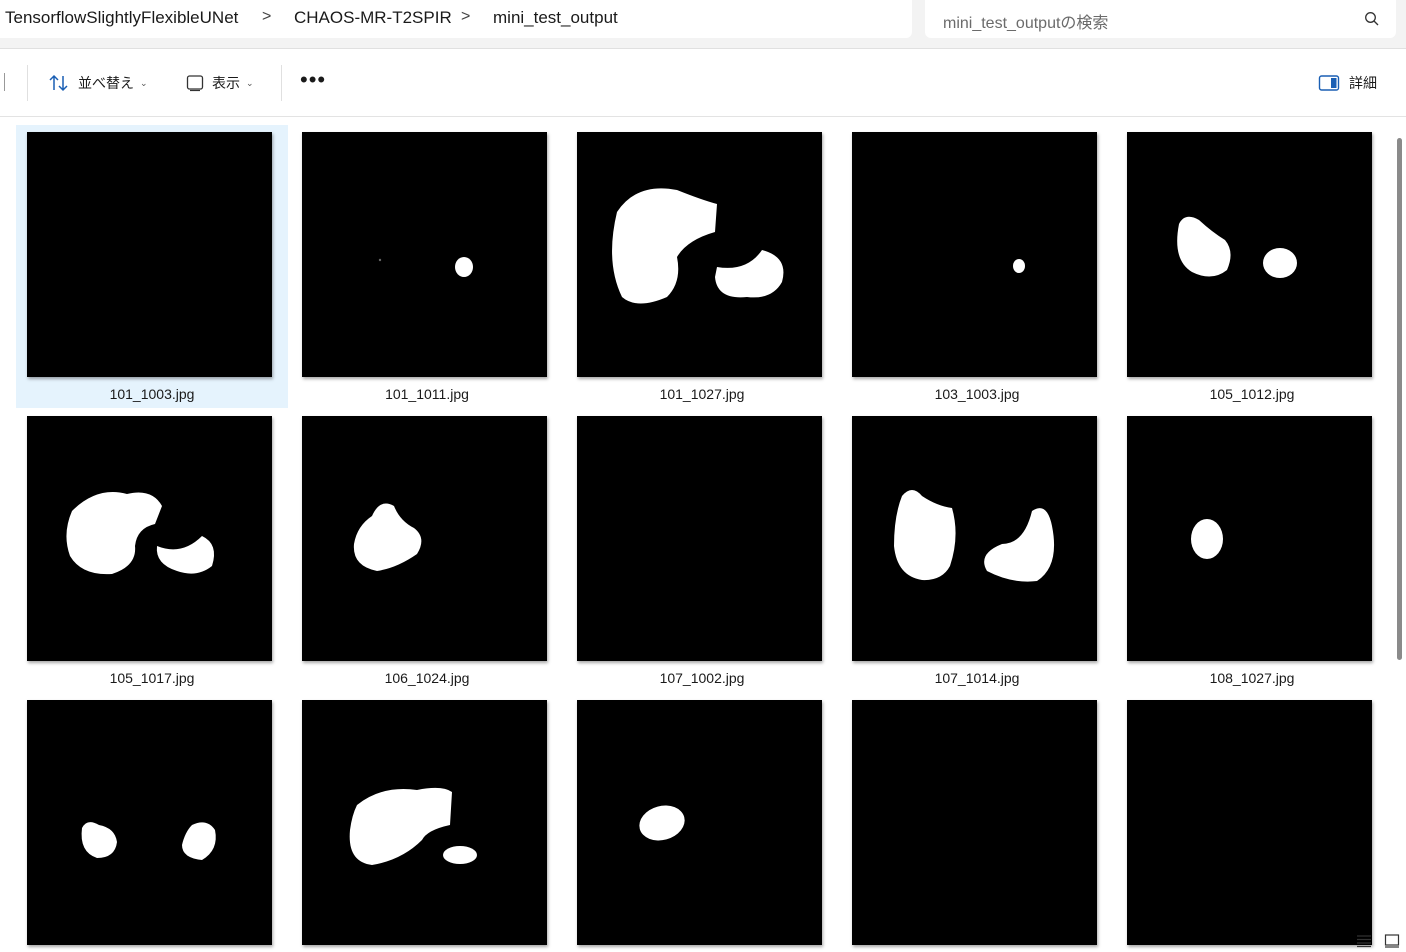  What do you see at coordinates (1252, 394) in the screenshot?
I see `file-name: 105_1012.jpg` at bounding box center [1252, 394].